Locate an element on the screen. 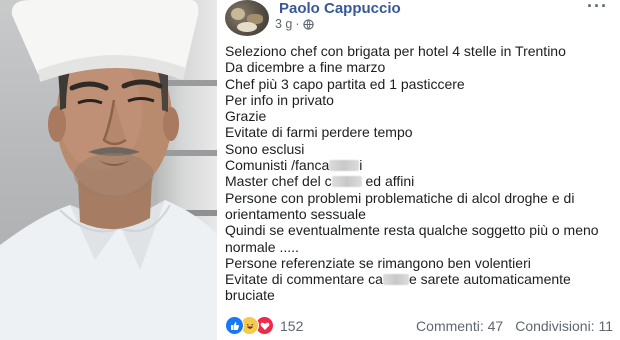  post-text: i is located at coordinates (361, 165).